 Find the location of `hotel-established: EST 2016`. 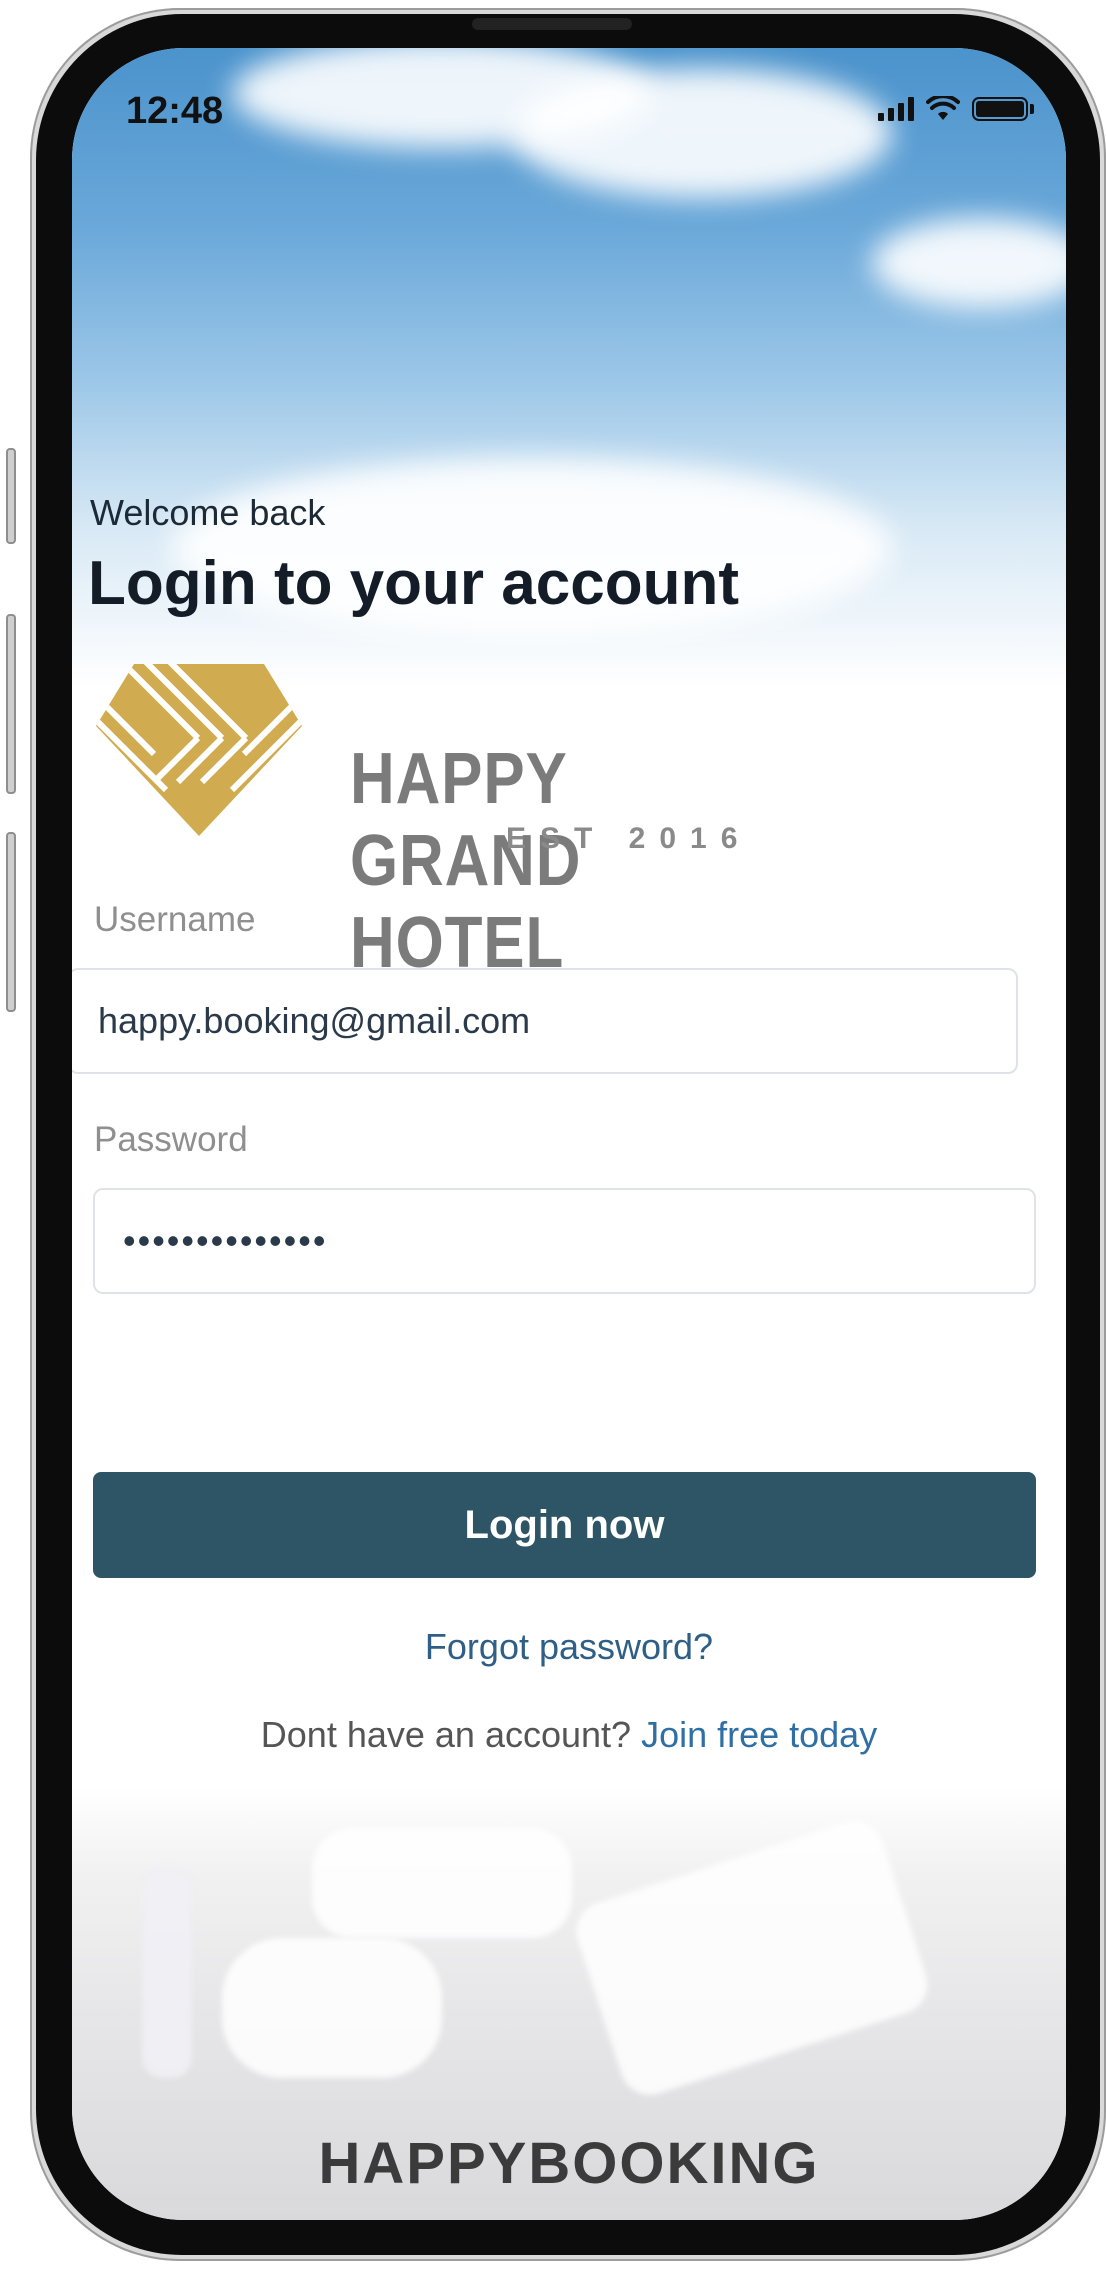

hotel-established: EST 2016 is located at coordinates (629, 838).